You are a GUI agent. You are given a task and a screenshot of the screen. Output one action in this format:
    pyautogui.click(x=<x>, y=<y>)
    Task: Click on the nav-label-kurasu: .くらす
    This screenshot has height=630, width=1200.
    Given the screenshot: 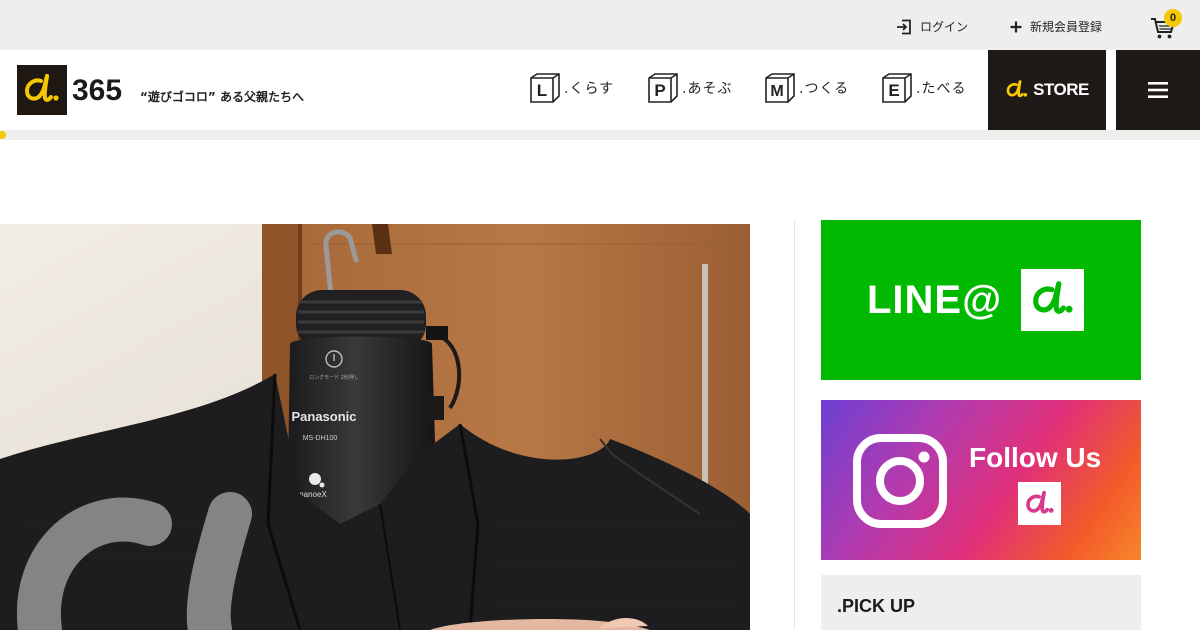 What is the action you would take?
    pyautogui.click(x=589, y=89)
    